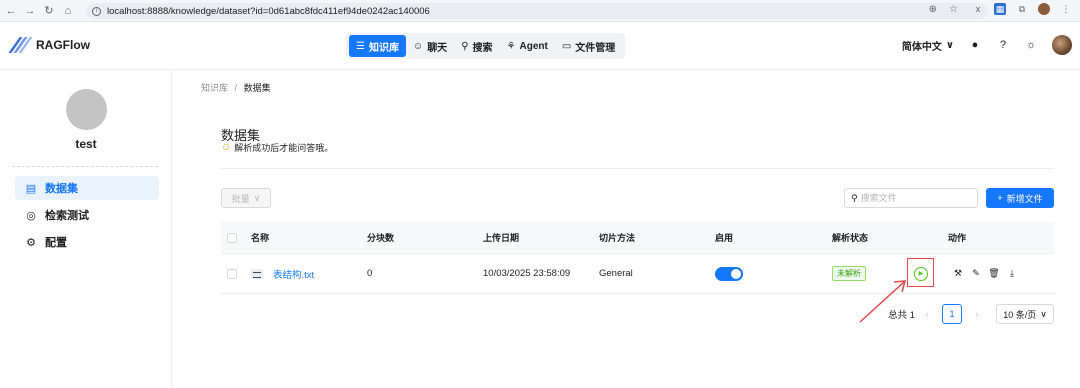 The image size is (1080, 388). I want to click on add-file-label: 新增文件, so click(1024, 198).